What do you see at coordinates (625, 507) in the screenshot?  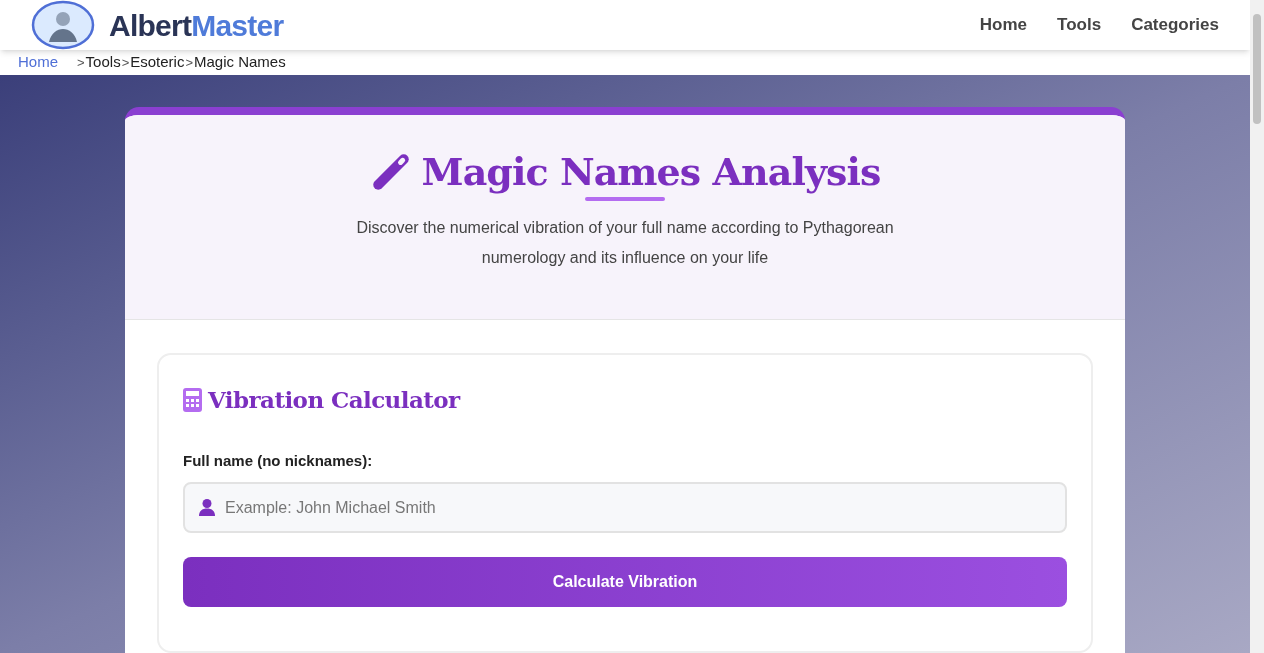 I see `name-input-field: Example: John Michael Smith` at bounding box center [625, 507].